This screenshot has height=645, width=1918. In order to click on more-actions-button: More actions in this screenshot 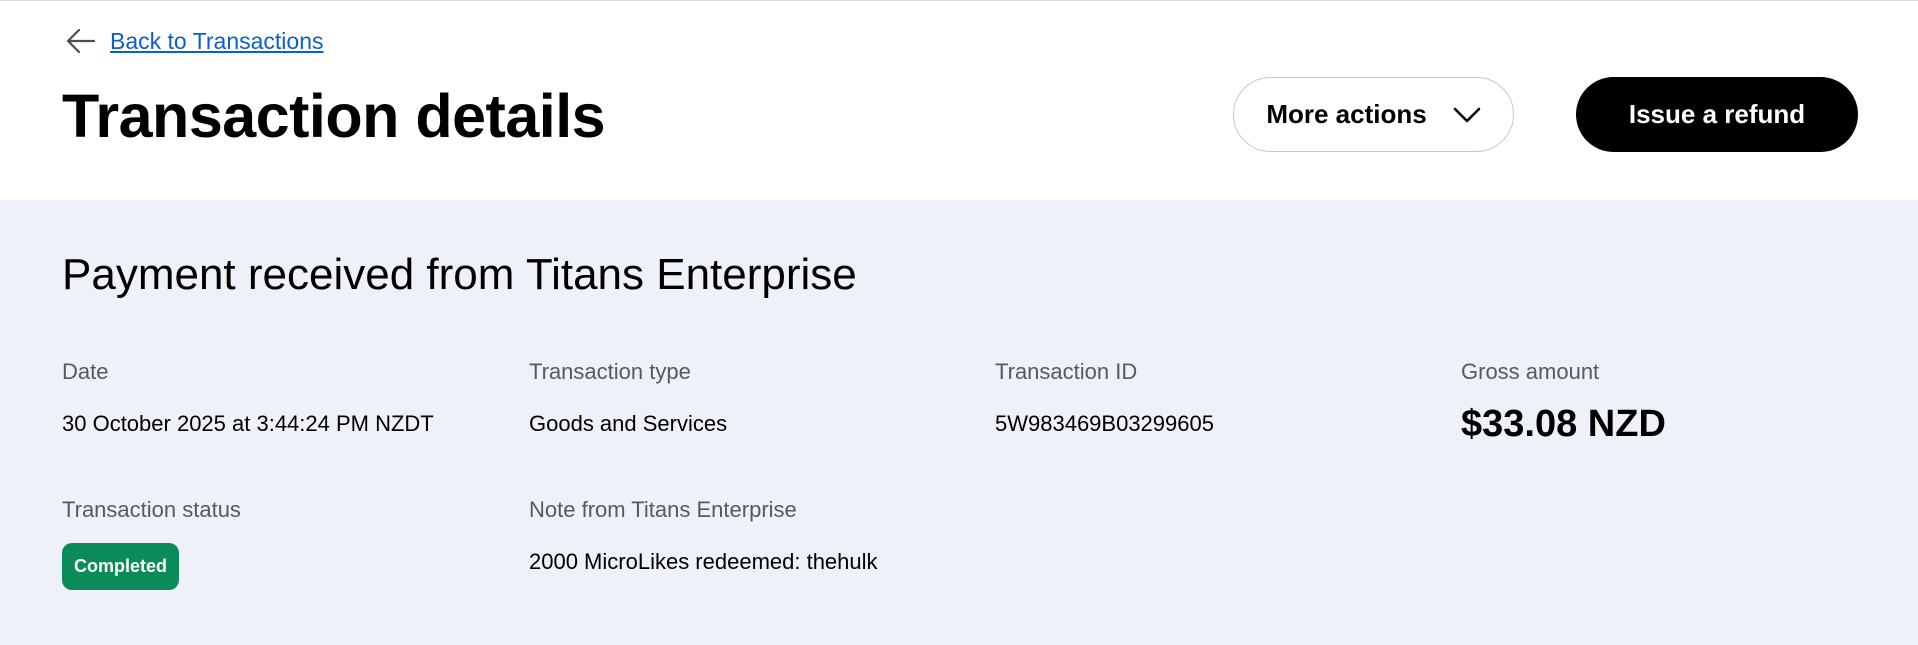, I will do `click(1373, 114)`.